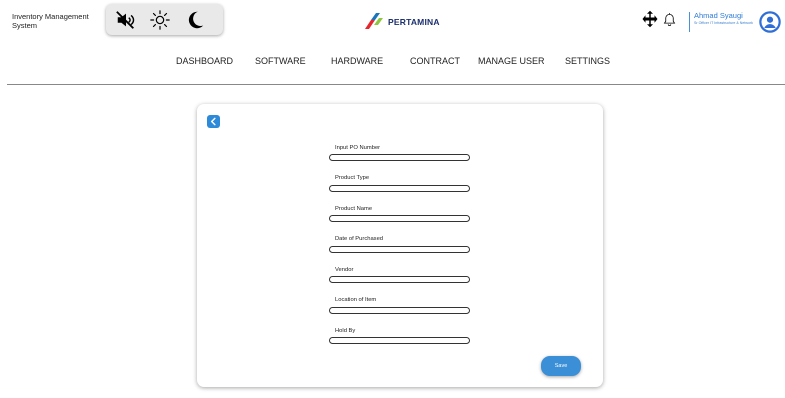 The image size is (785, 398). What do you see at coordinates (587, 61) in the screenshot?
I see `nav-settings: SETTINGS` at bounding box center [587, 61].